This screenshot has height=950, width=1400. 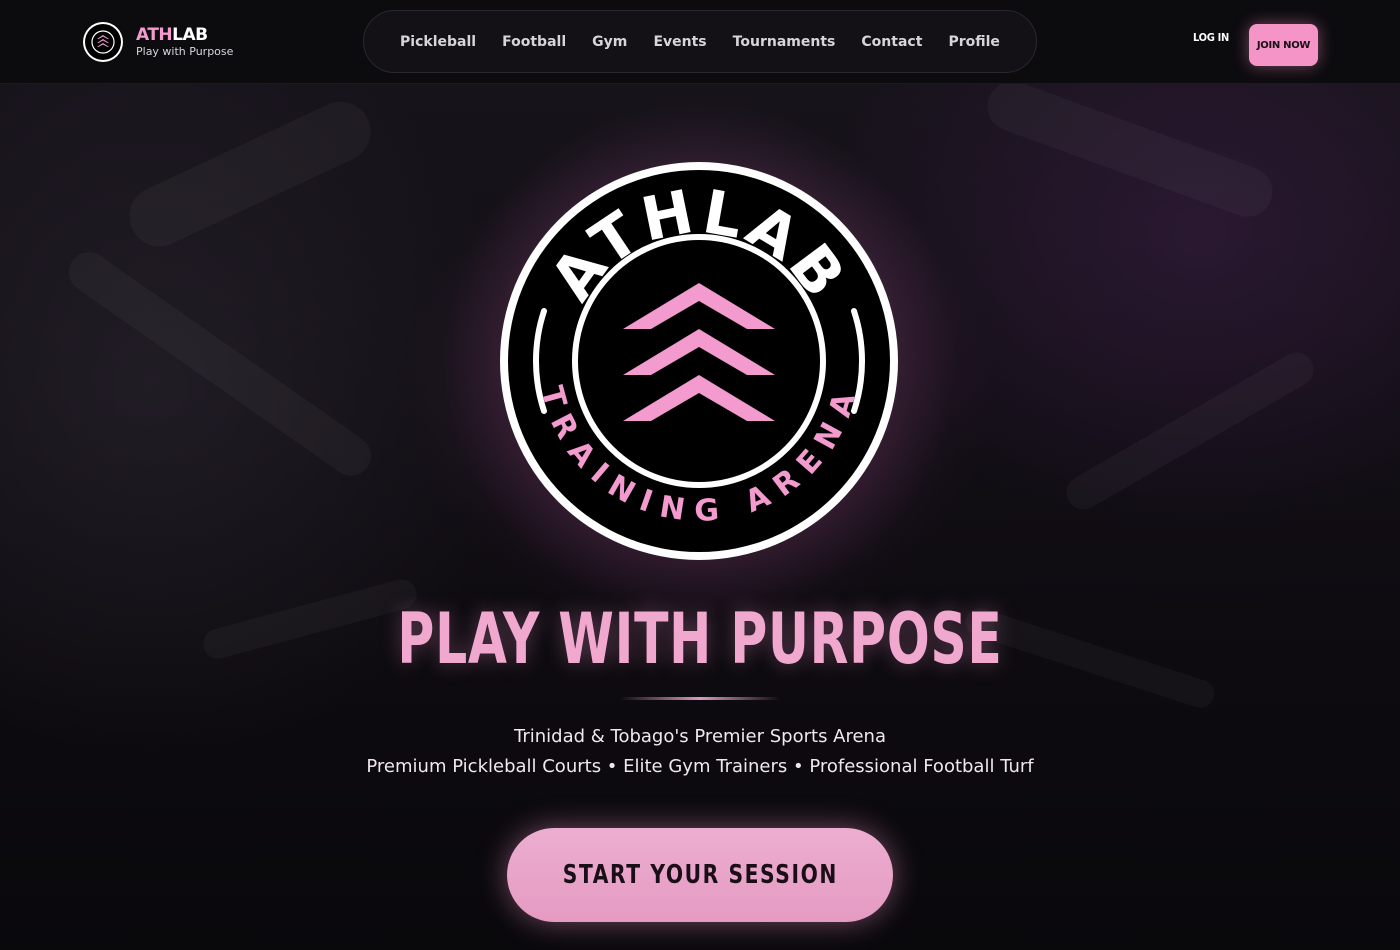 I want to click on athlab-emblem-icon: ATHLAB TRAINING ARENA, so click(x=699, y=361).